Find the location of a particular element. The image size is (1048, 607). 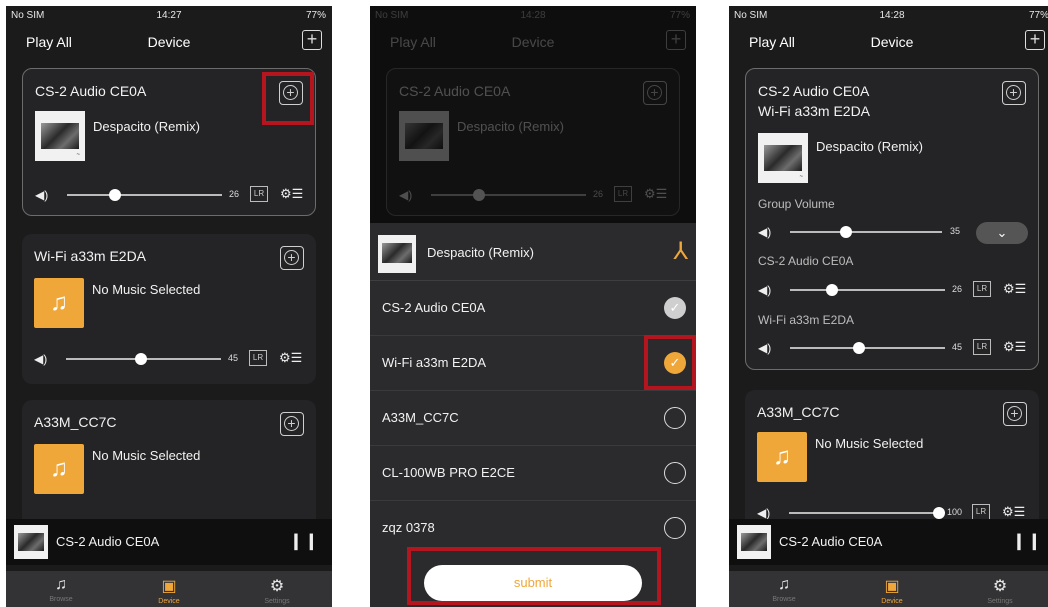

volume-row: ◀) 26 LR ⚙☰ is located at coordinates (169, 195).